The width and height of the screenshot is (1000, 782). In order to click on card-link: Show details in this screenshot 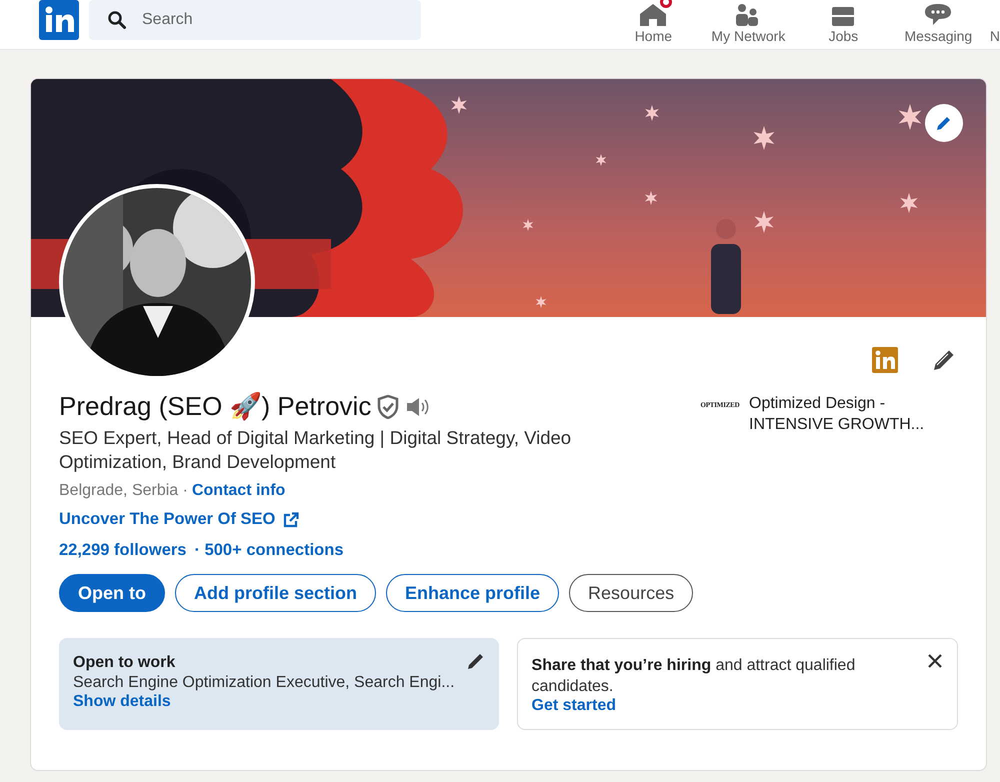, I will do `click(122, 702)`.